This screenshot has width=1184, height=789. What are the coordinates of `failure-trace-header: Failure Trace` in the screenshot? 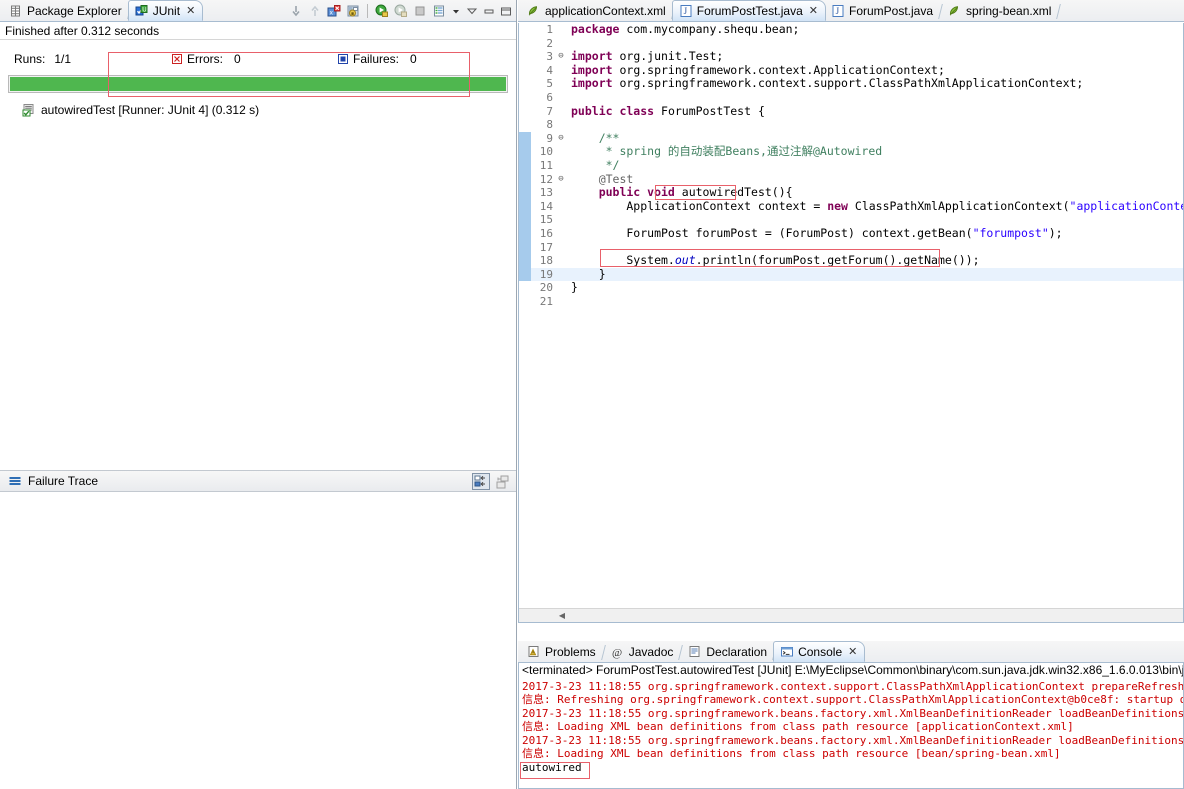 It's located at (258, 481).